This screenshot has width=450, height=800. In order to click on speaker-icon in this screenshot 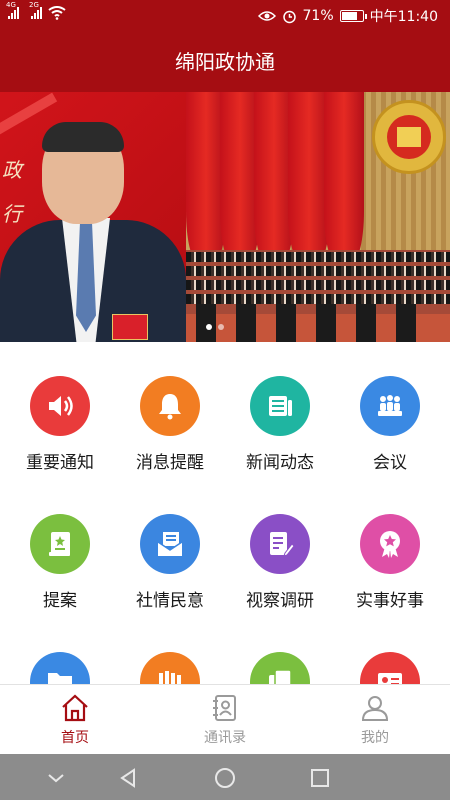, I will do `click(60, 406)`.